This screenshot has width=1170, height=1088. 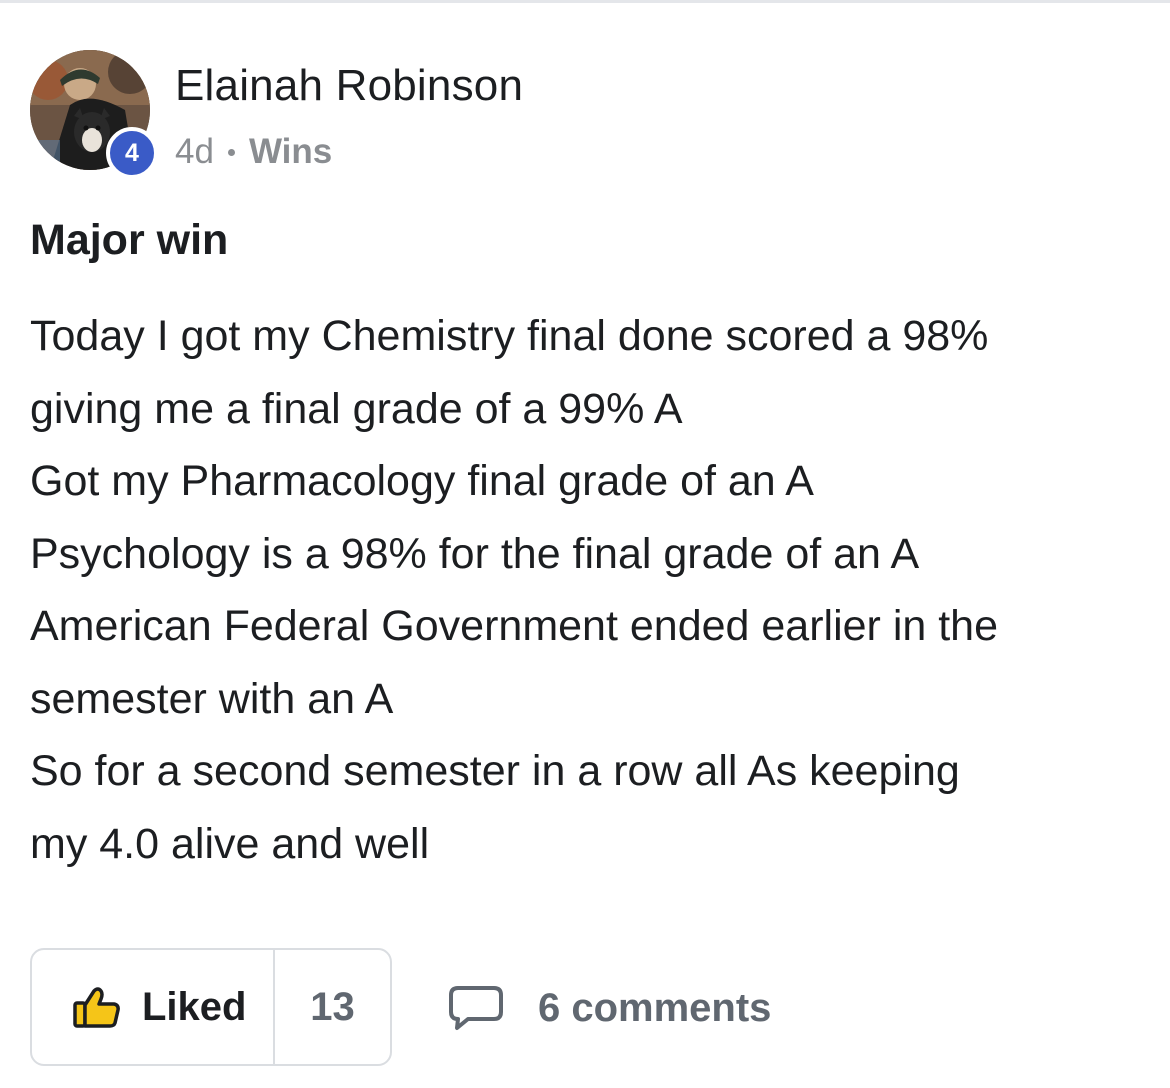 I want to click on post-timestamp: 4d, so click(x=194, y=152).